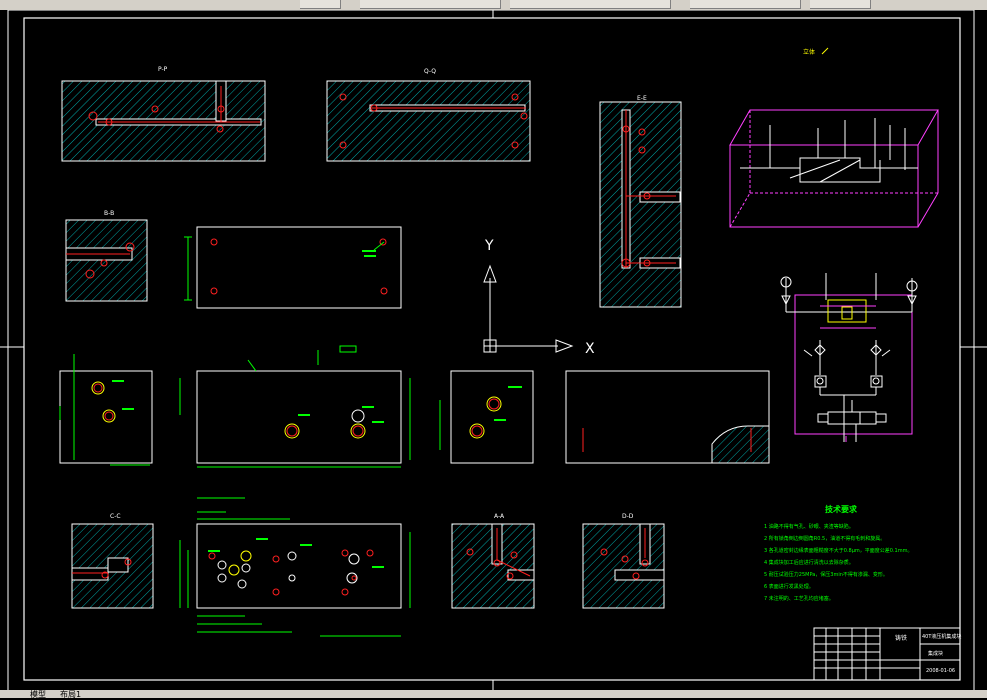 This screenshot has height=700, width=987. Describe the element at coordinates (499, 516) in the screenshot. I see `section-aa-label: A-A` at that location.